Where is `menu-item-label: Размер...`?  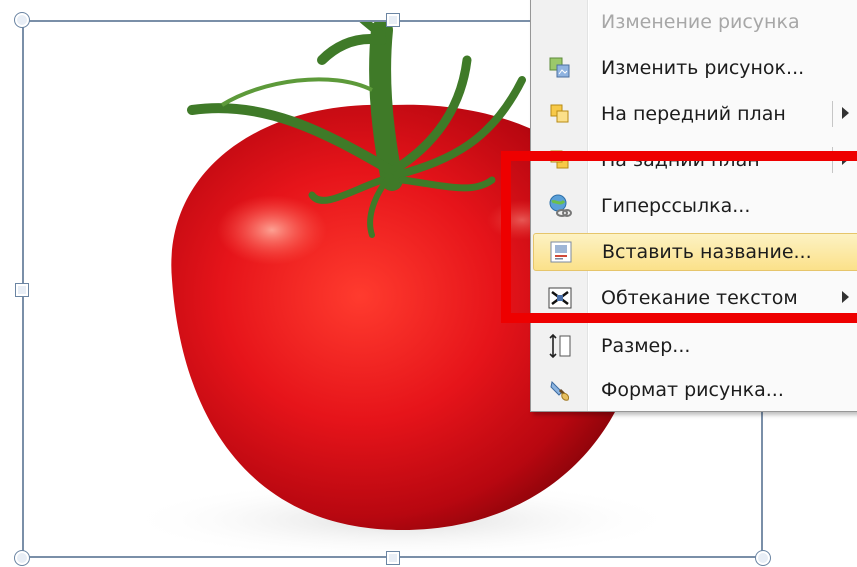
menu-item-label: Размер... is located at coordinates (646, 346).